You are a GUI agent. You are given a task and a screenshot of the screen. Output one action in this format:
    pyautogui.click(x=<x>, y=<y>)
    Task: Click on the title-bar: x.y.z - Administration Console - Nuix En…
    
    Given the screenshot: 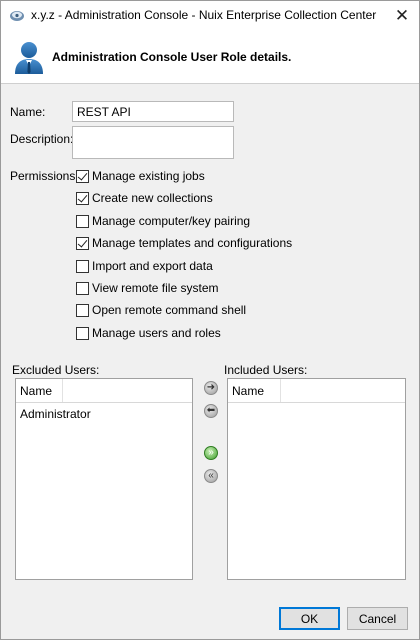 What is the action you would take?
    pyautogui.click(x=210, y=16)
    